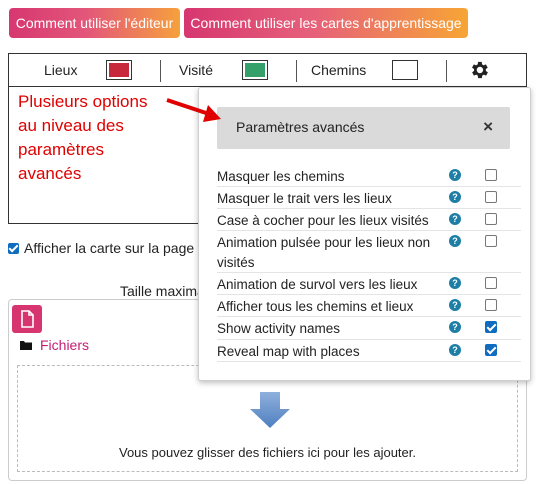 This screenshot has height=484, width=543. Describe the element at coordinates (479, 72) in the screenshot. I see `gear-icon` at that location.